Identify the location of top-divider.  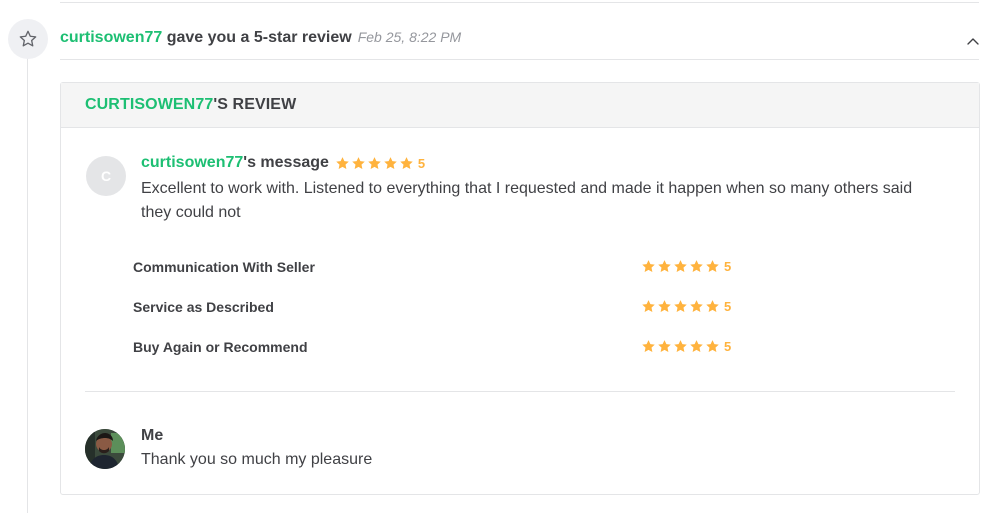
(519, 2).